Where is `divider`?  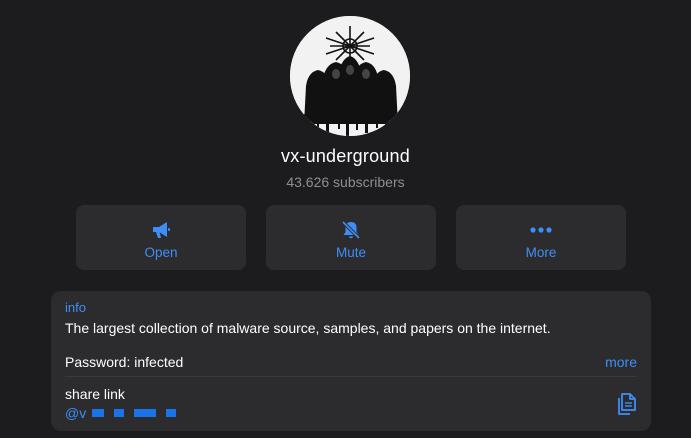 divider is located at coordinates (351, 376).